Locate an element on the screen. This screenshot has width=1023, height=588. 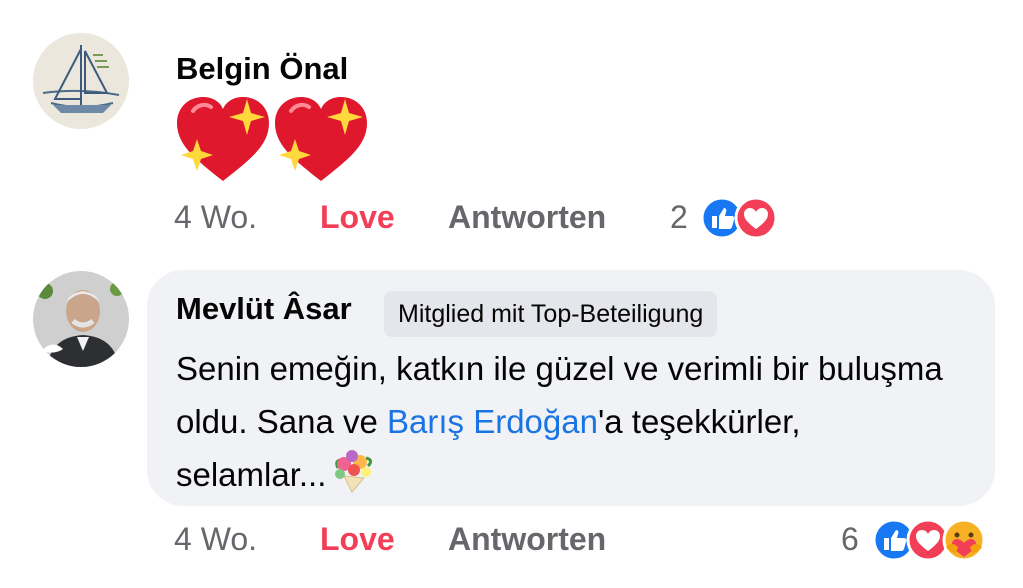
profile-photo-icon is located at coordinates (81, 319).